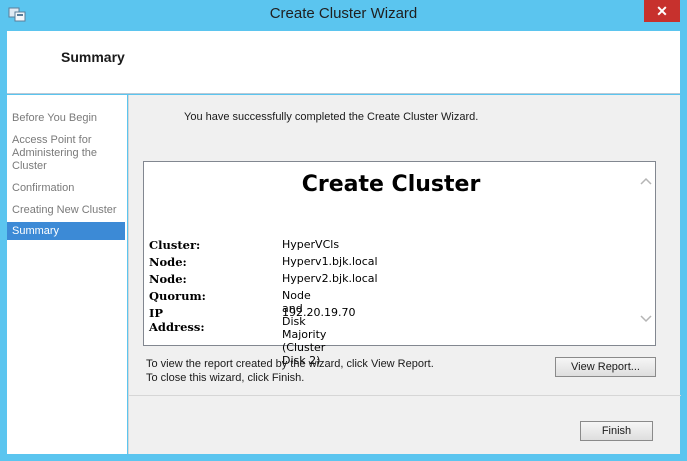 The image size is (687, 461). What do you see at coordinates (343, 62) in the screenshot?
I see `wizard-header: Summary` at bounding box center [343, 62].